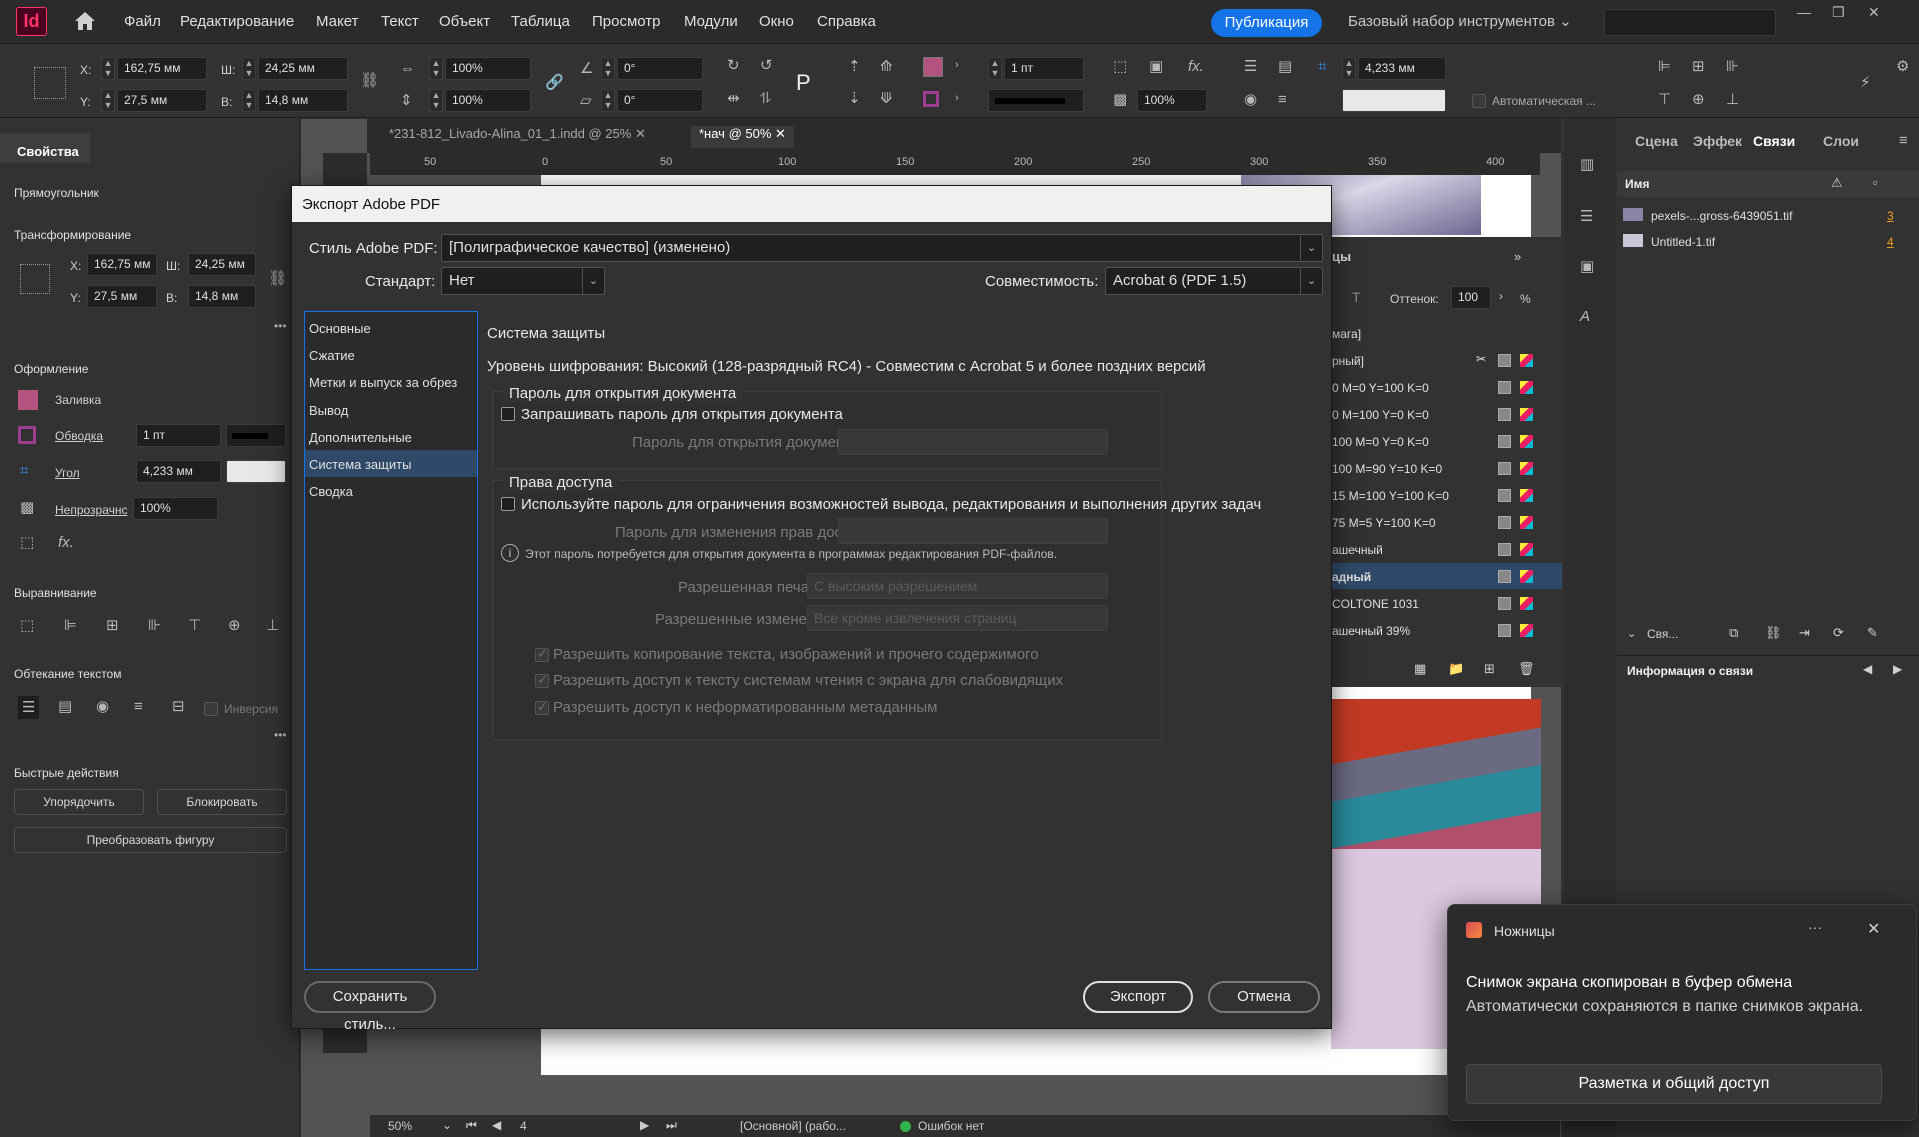  I want to click on category-compression: Сжатие, so click(391, 354).